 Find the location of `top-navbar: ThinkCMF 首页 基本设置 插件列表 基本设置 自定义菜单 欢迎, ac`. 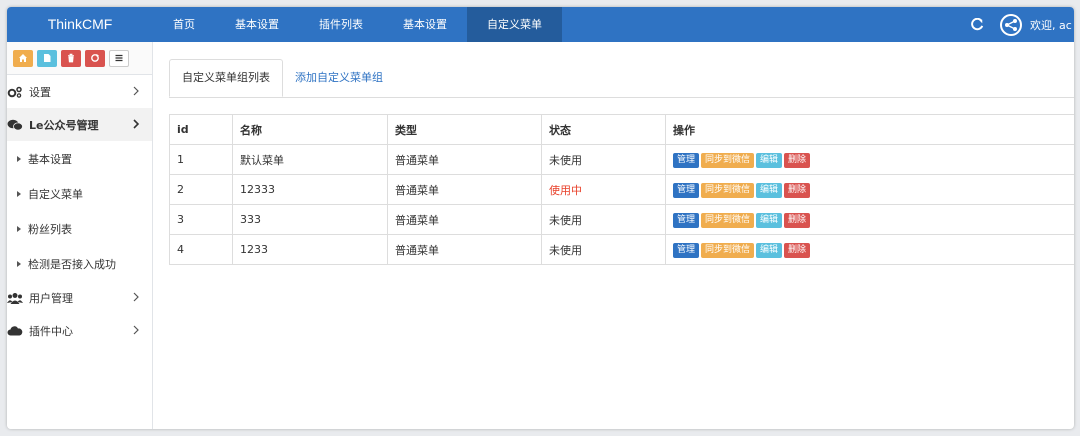

top-navbar: ThinkCMF 首页 基本设置 插件列表 基本设置 自定义菜单 欢迎, ac is located at coordinates (540, 24).